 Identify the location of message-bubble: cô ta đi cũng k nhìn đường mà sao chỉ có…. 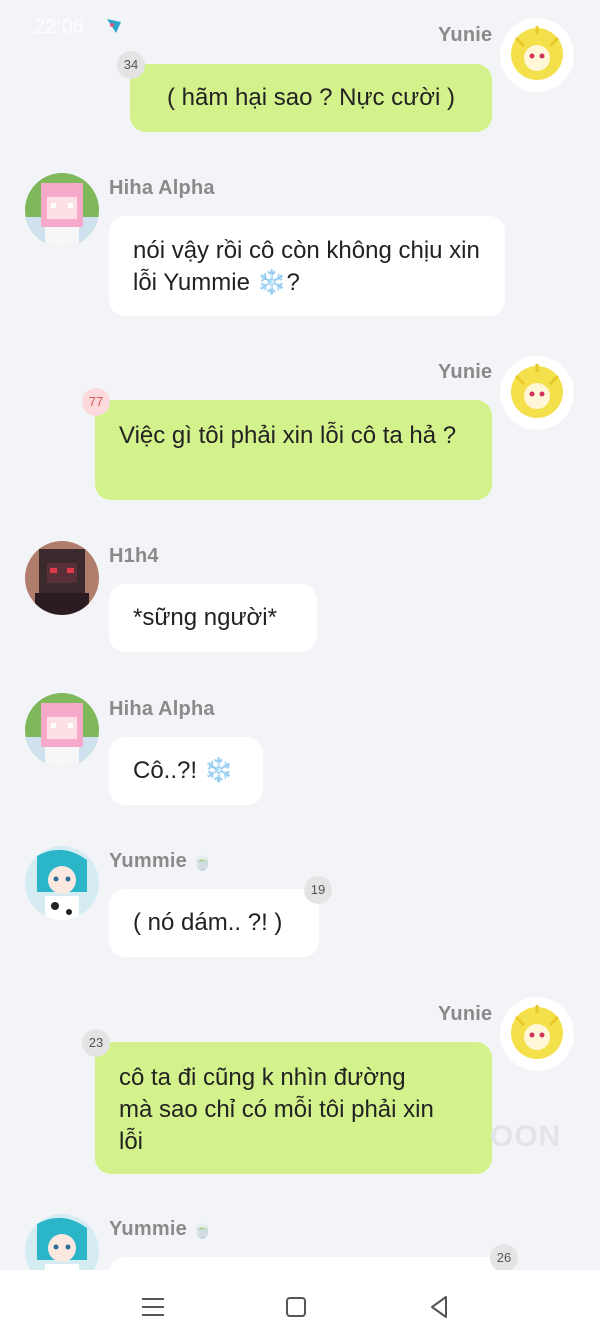
(293, 1108).